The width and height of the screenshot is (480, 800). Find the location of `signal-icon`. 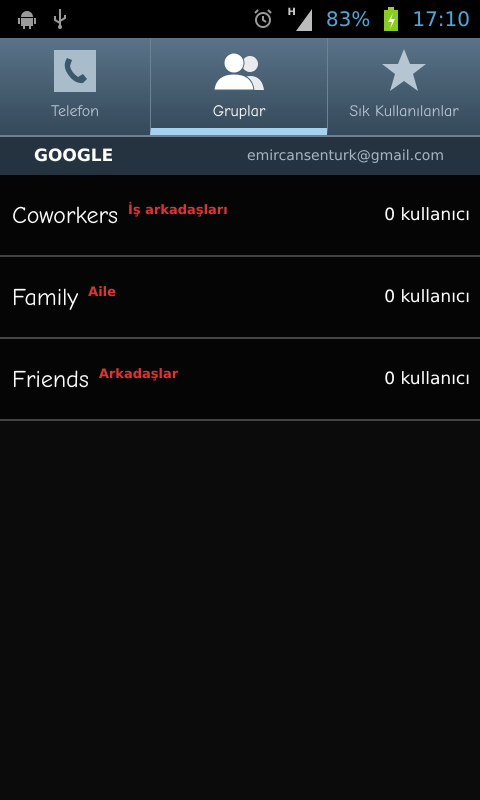

signal-icon is located at coordinates (304, 19).